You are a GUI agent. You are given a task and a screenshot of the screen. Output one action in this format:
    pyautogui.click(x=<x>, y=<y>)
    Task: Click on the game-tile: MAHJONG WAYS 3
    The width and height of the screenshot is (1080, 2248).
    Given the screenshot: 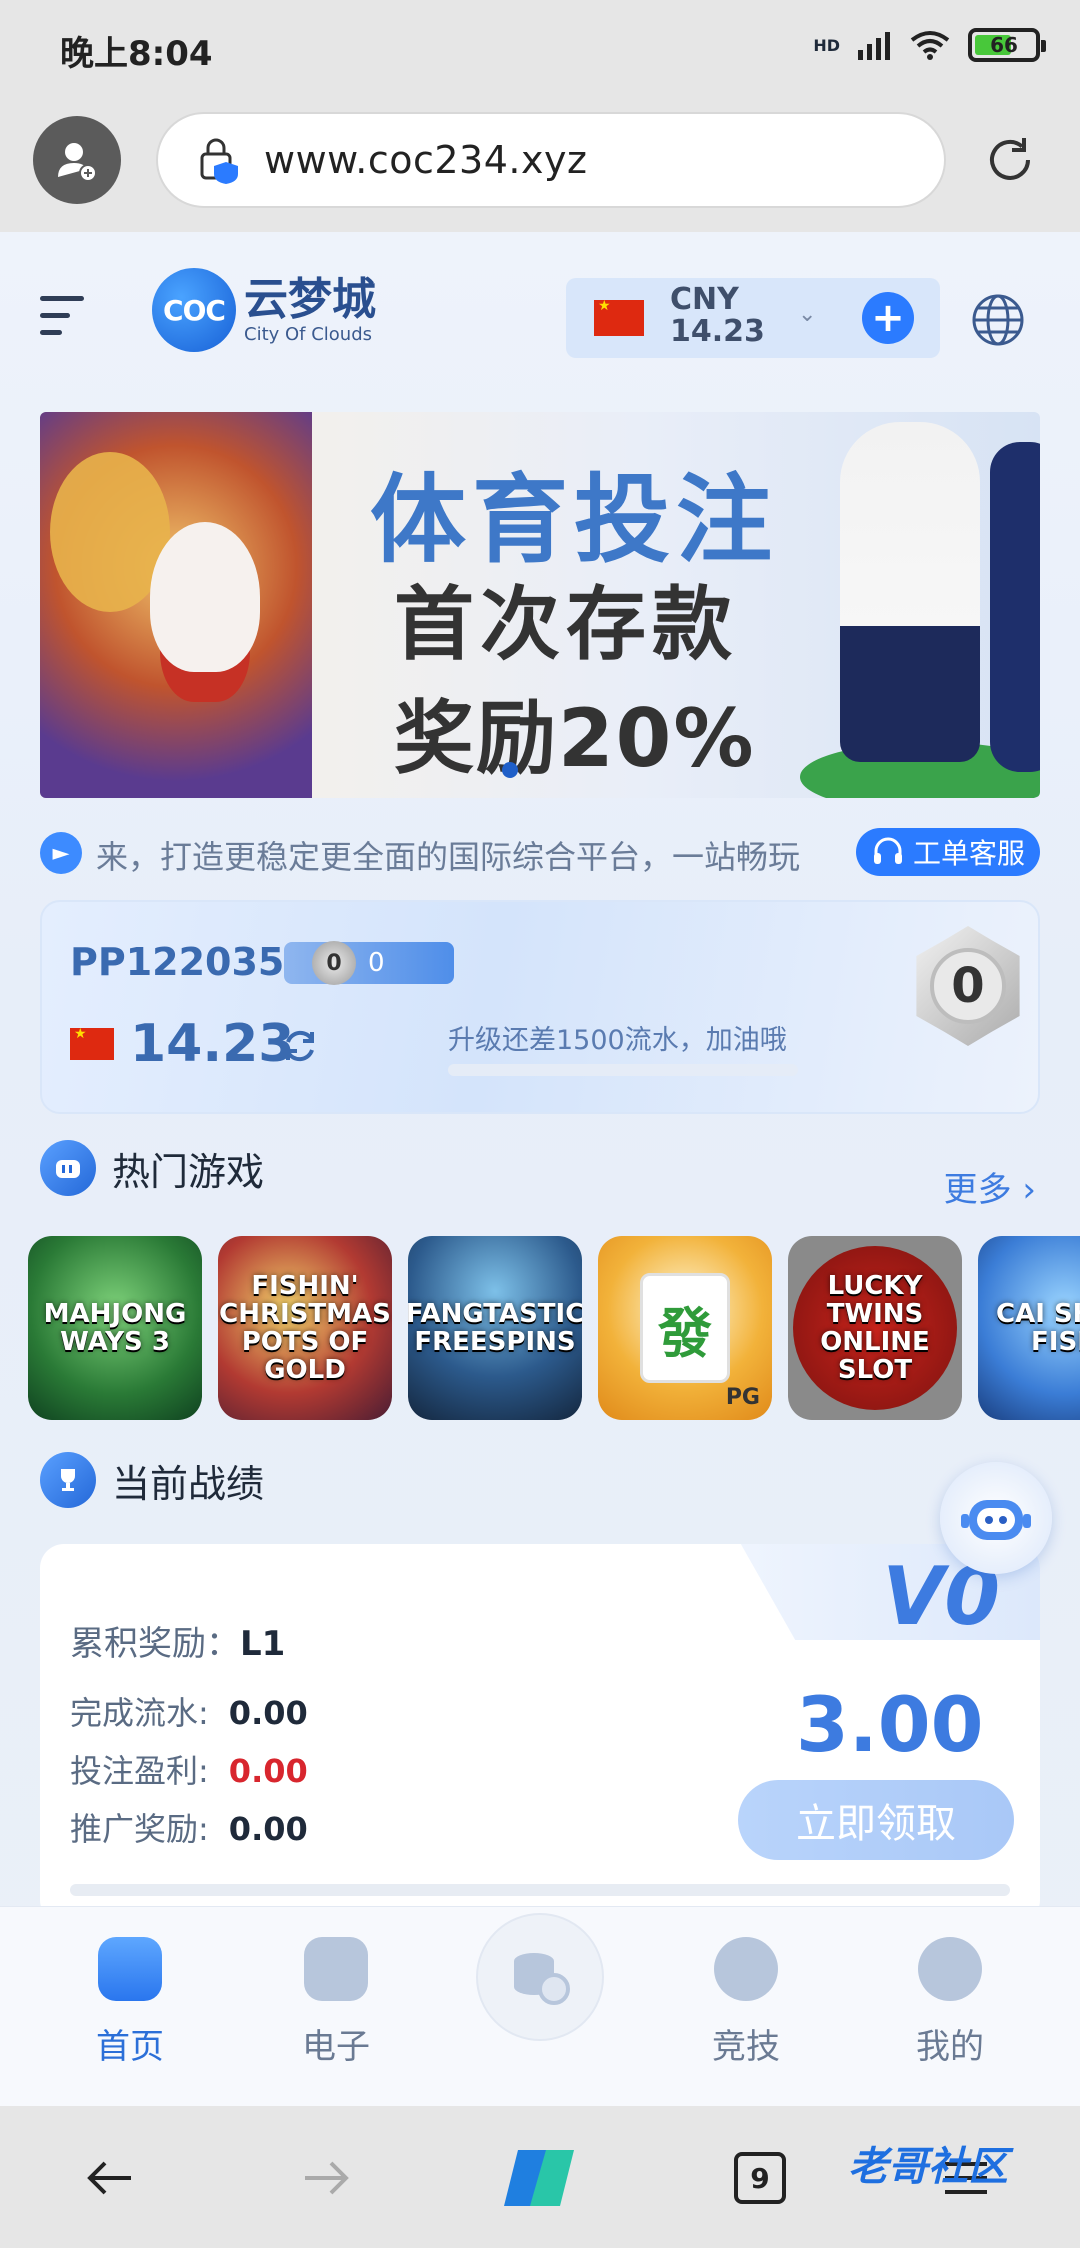 What is the action you would take?
    pyautogui.click(x=115, y=1328)
    